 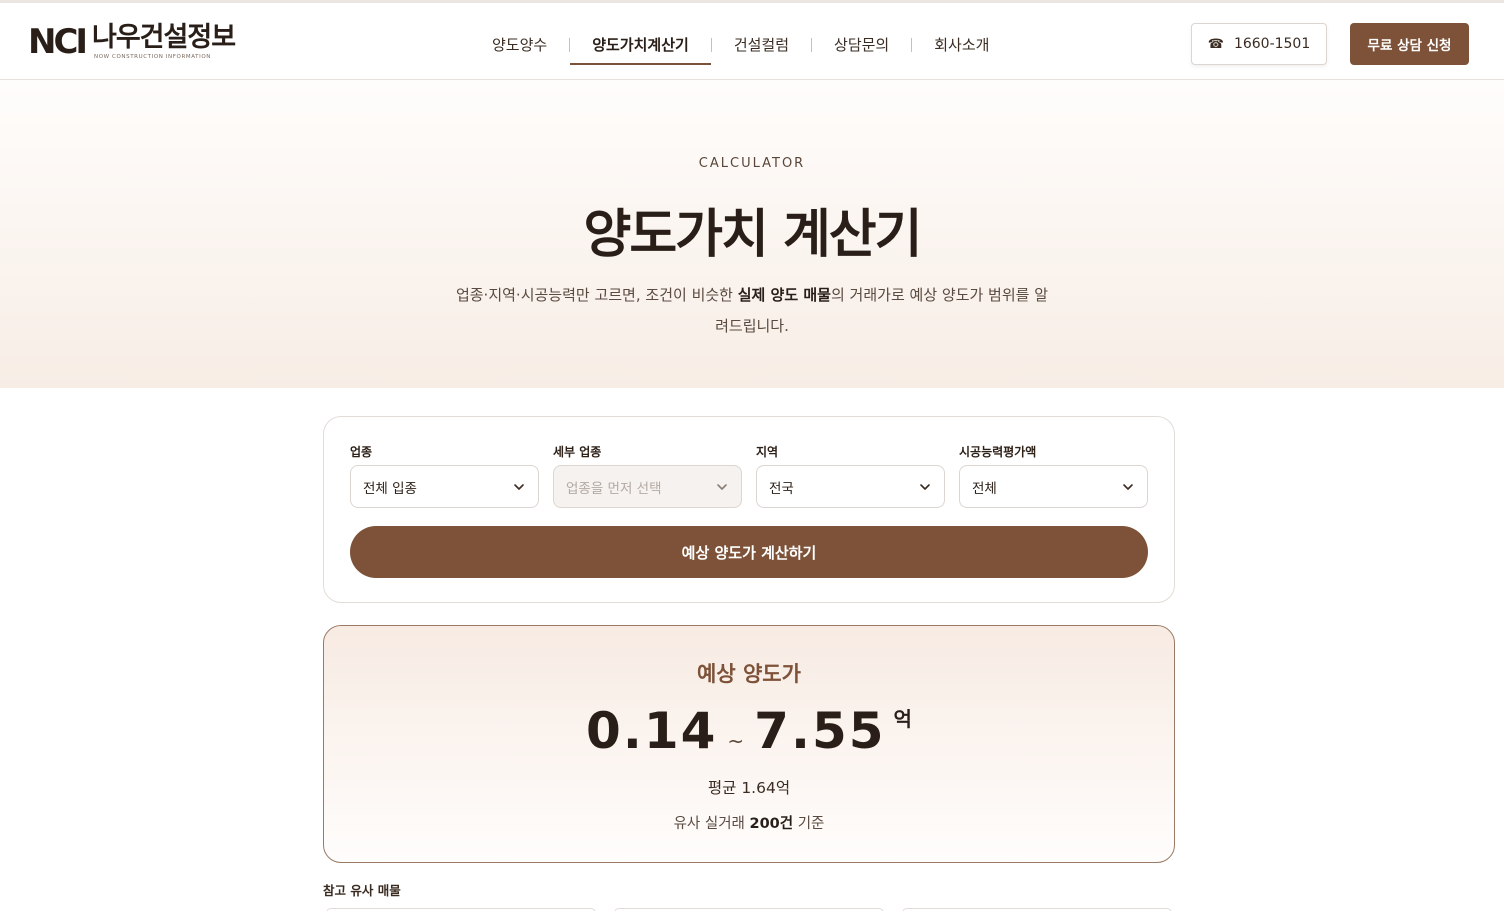 I want to click on field-label: 지역, so click(x=767, y=452).